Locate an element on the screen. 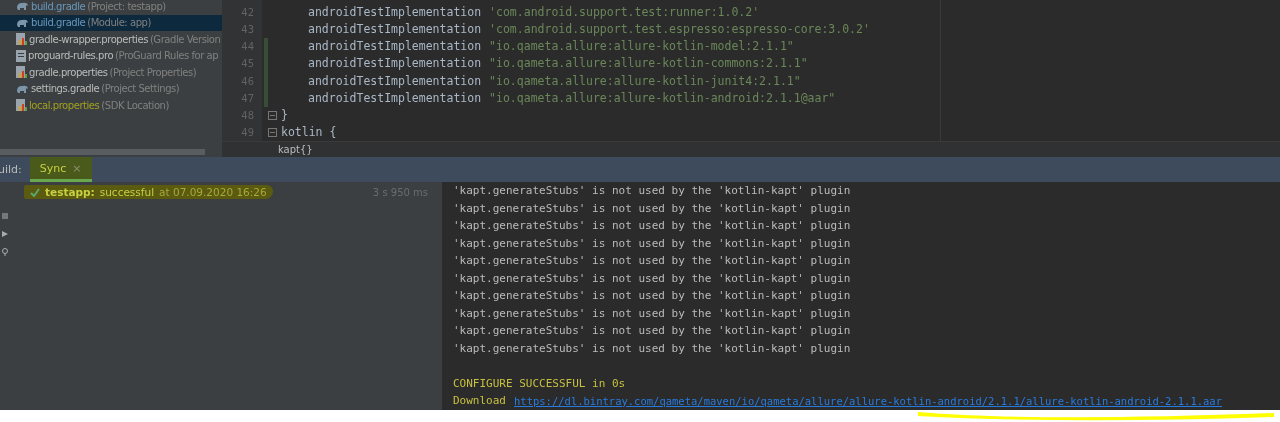 This screenshot has width=1280, height=422. code-string: "io.qameta.allure:allure-kotlin-junit4:2.1.1" is located at coordinates (645, 80).